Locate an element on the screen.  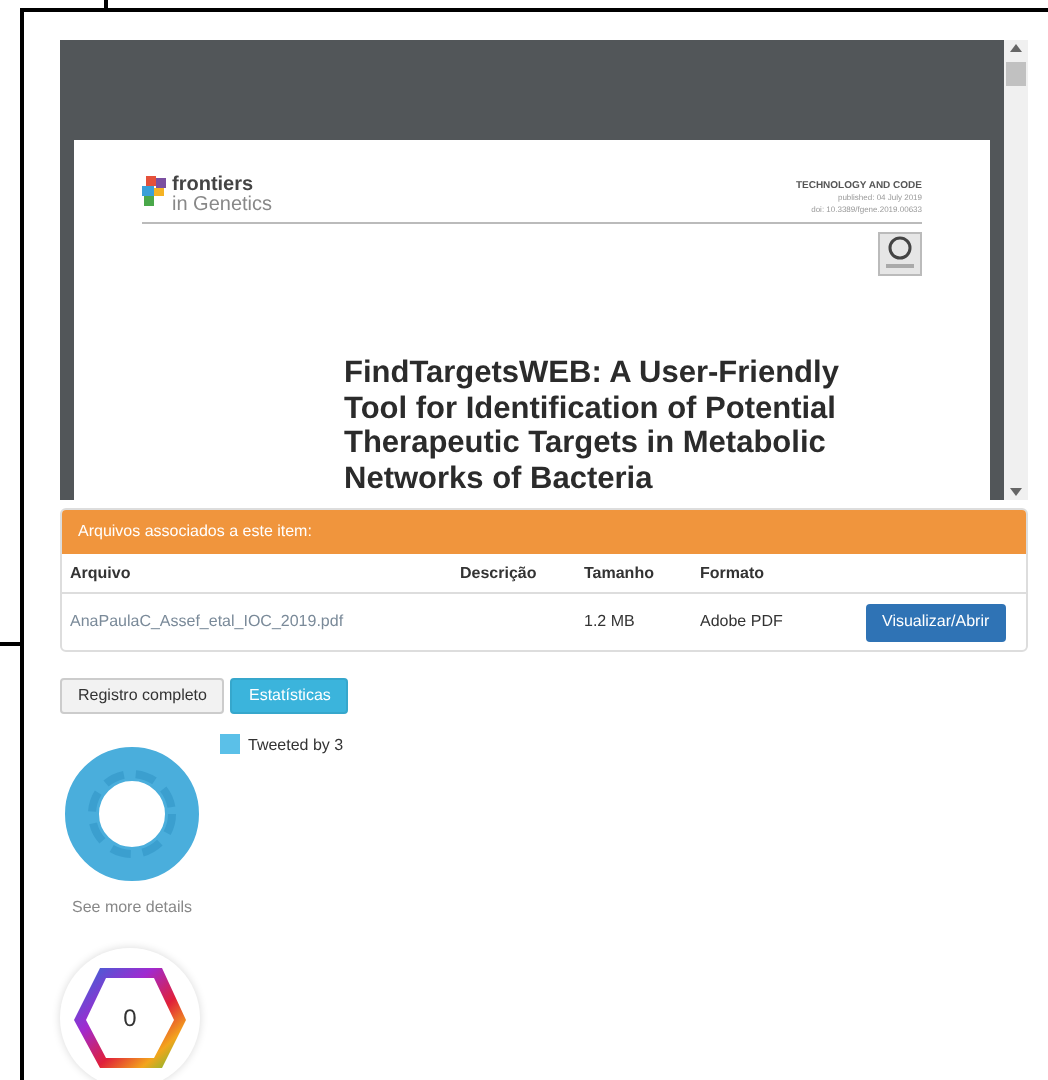
table-cell-text: Adobe PDF is located at coordinates (742, 622).